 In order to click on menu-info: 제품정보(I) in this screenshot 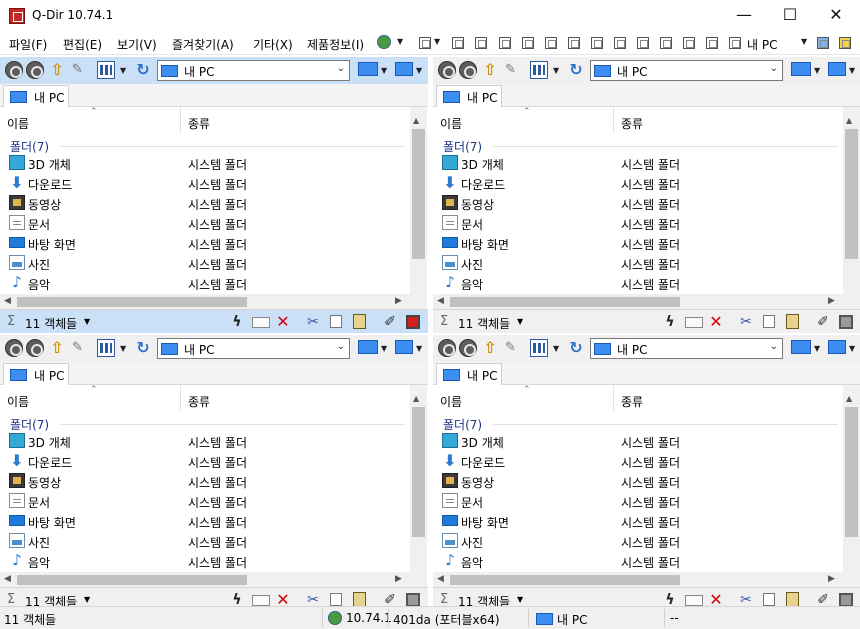, I will do `click(335, 44)`.